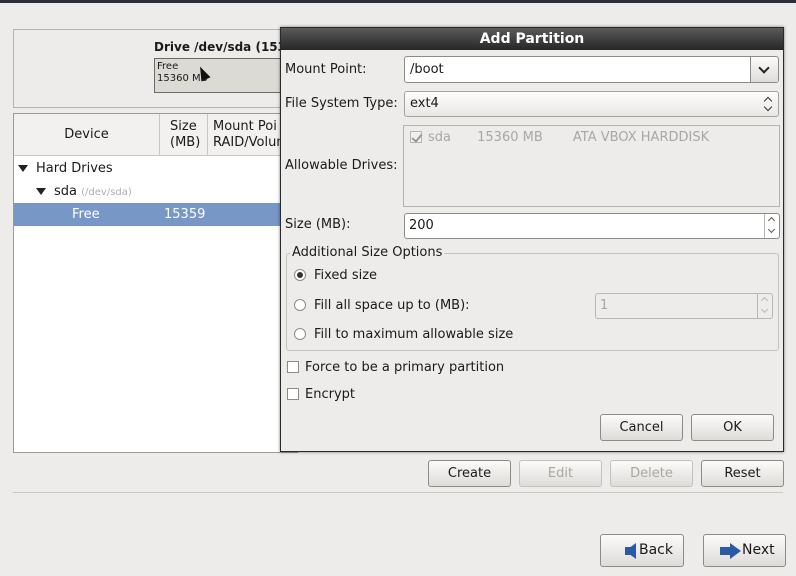 The width and height of the screenshot is (796, 576). Describe the element at coordinates (742, 473) in the screenshot. I see `reset-button: Reset` at that location.